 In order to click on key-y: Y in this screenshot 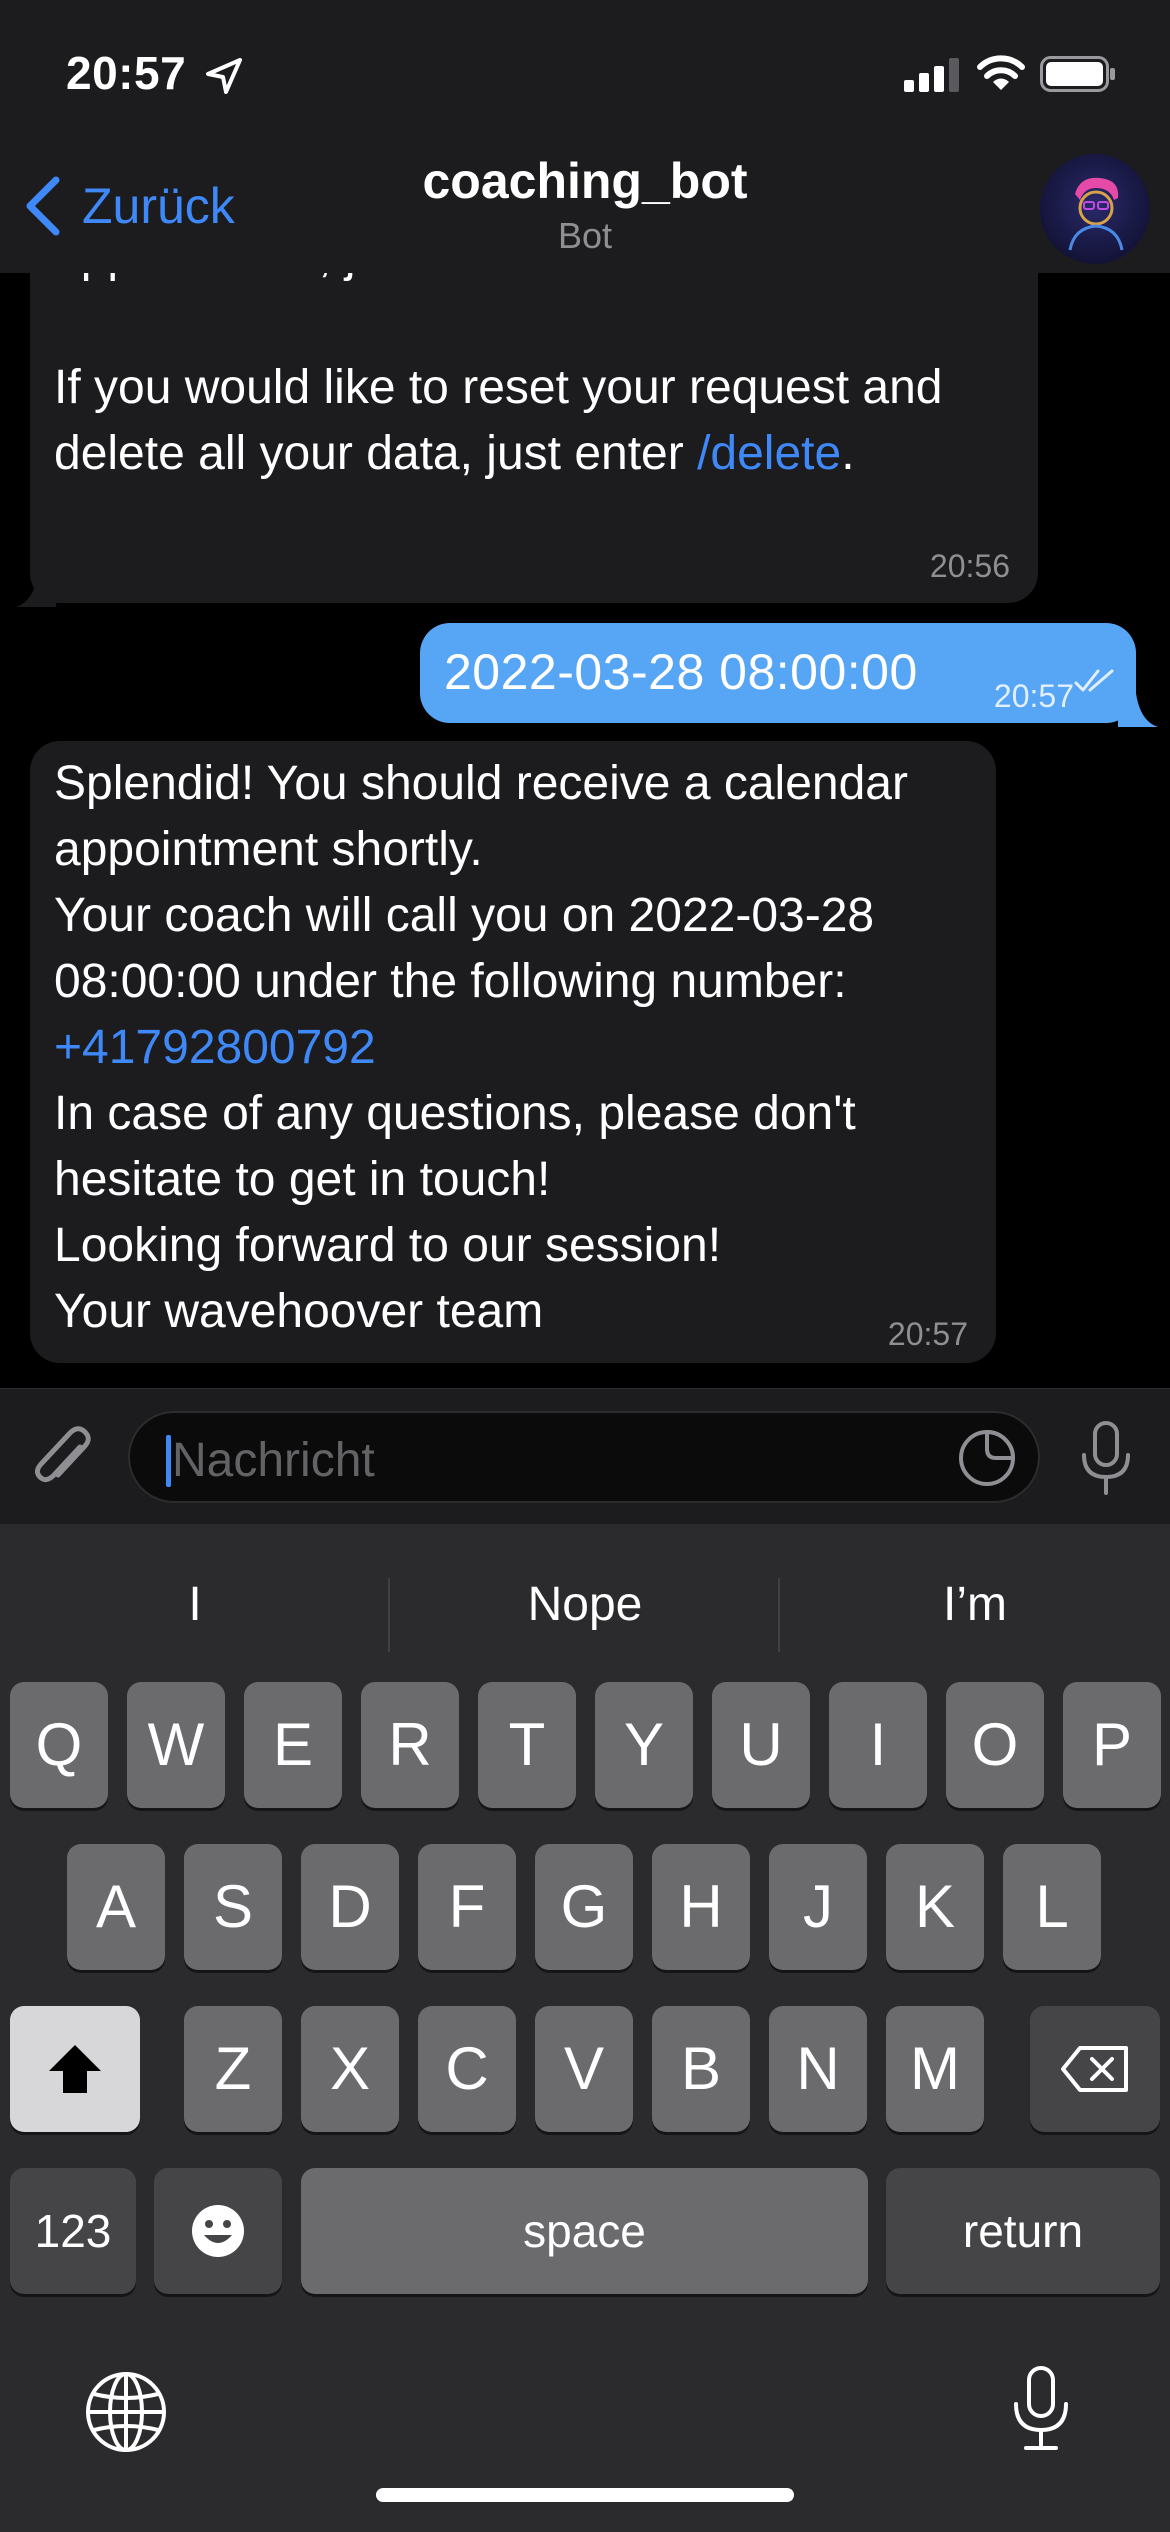, I will do `click(644, 1745)`.